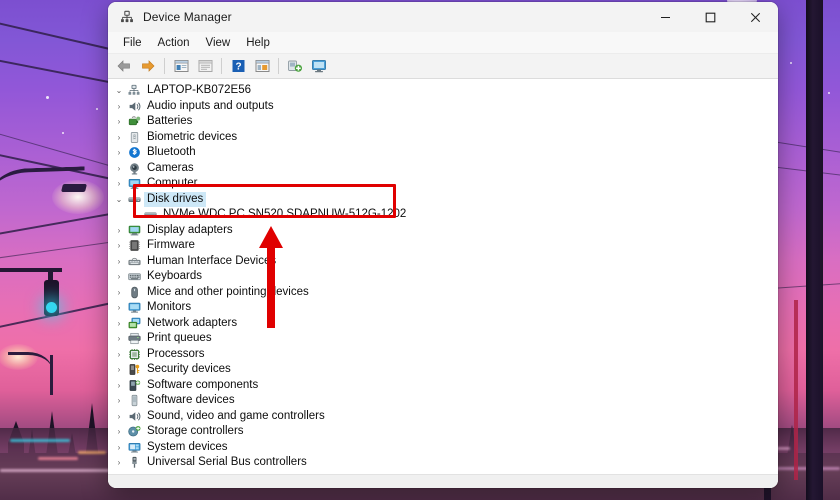 This screenshot has height=500, width=840. What do you see at coordinates (443, 417) in the screenshot?
I see `tree-item-sound-video-and-game-controllers: › Sound, video and game controllers` at bounding box center [443, 417].